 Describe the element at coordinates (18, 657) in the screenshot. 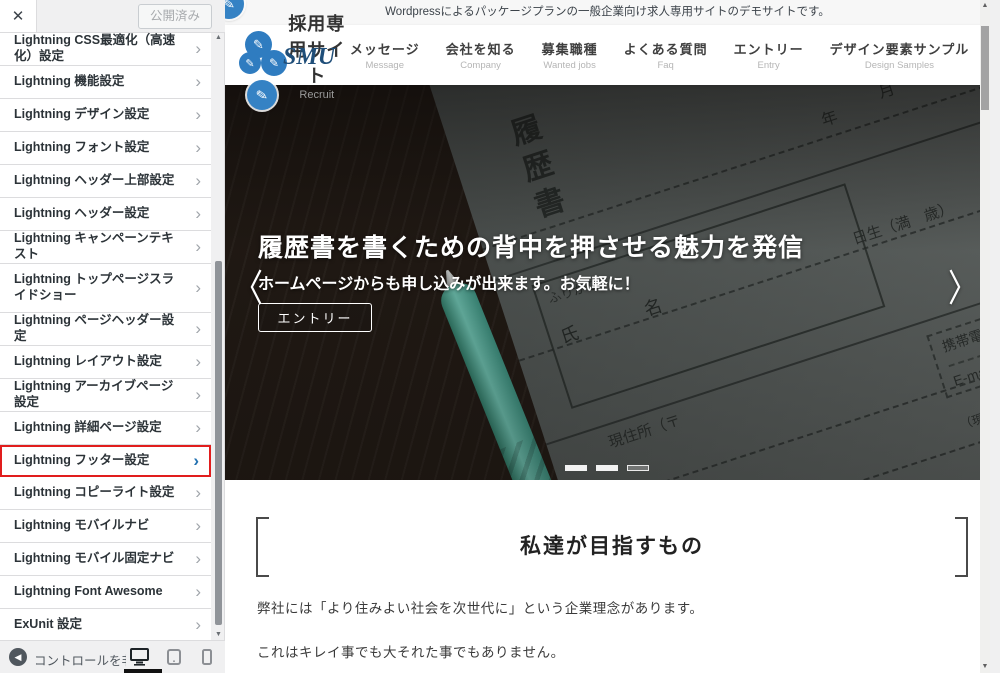

I see `collapse-controls-icon: ◀` at that location.